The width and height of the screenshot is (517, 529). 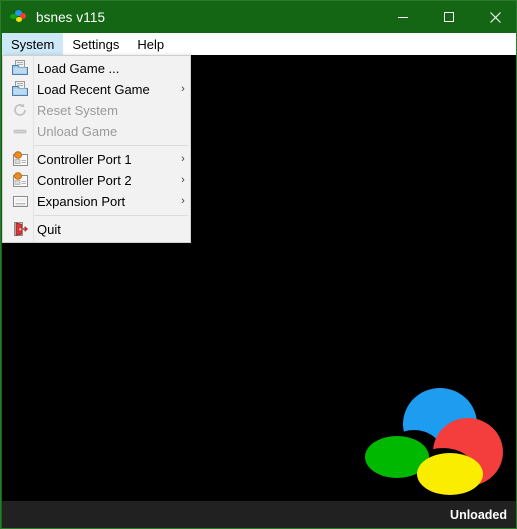 What do you see at coordinates (20, 202) in the screenshot?
I see `expansion-port-icon` at bounding box center [20, 202].